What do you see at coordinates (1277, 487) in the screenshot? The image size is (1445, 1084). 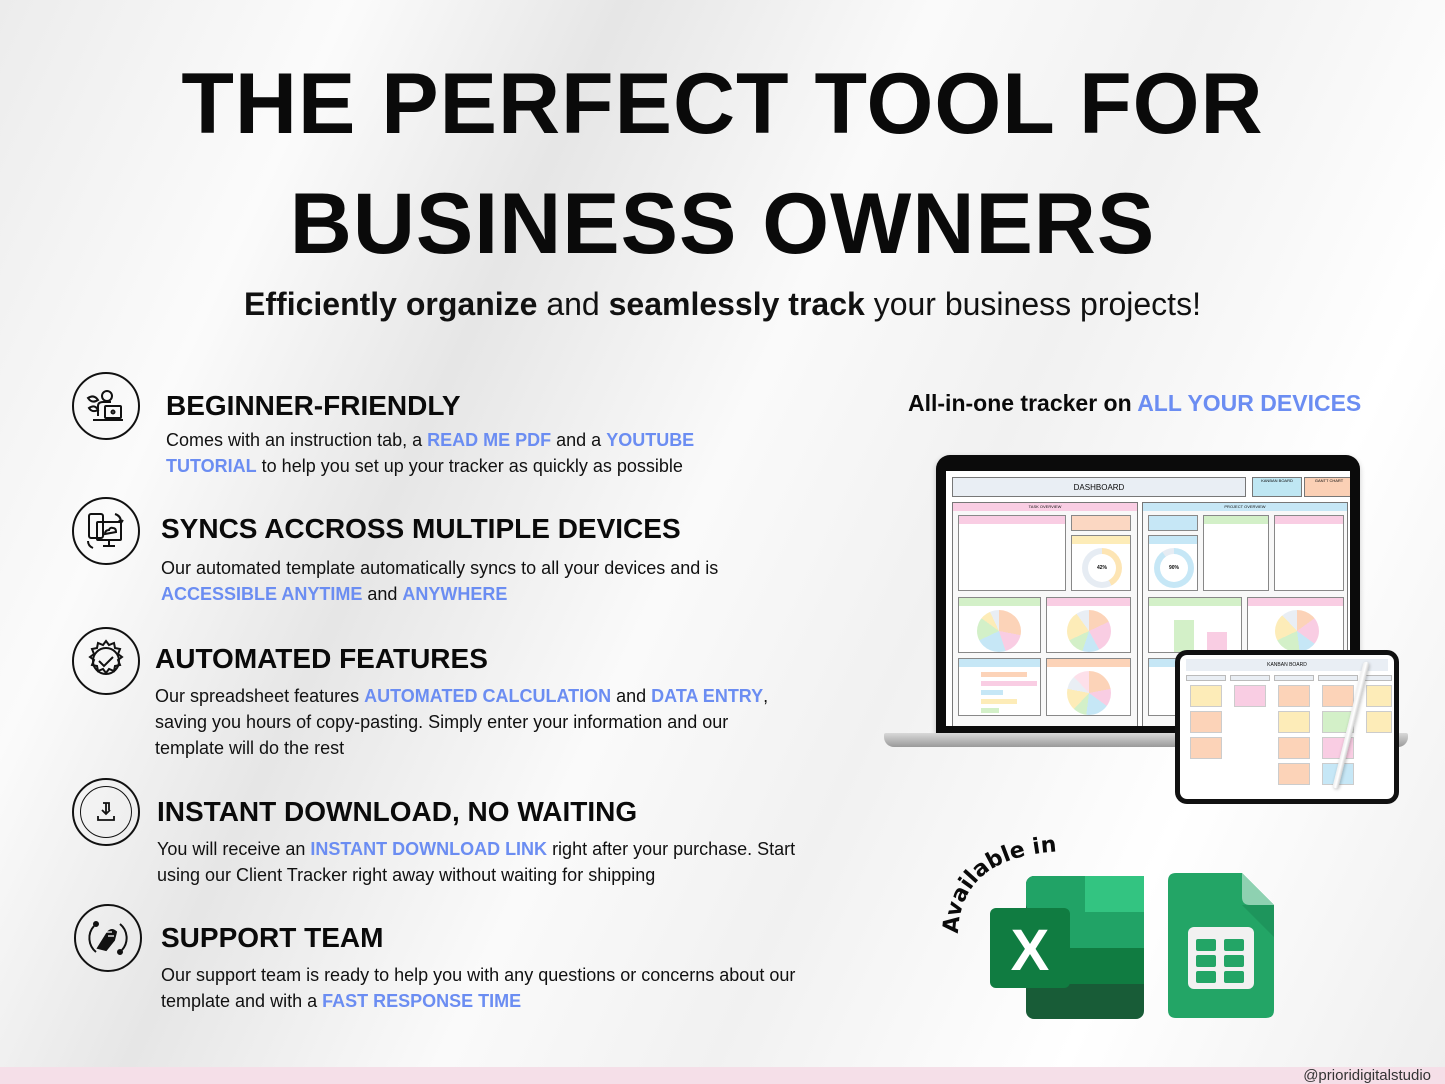 I see `kanban-board-button: KANBAN BOARD` at bounding box center [1277, 487].